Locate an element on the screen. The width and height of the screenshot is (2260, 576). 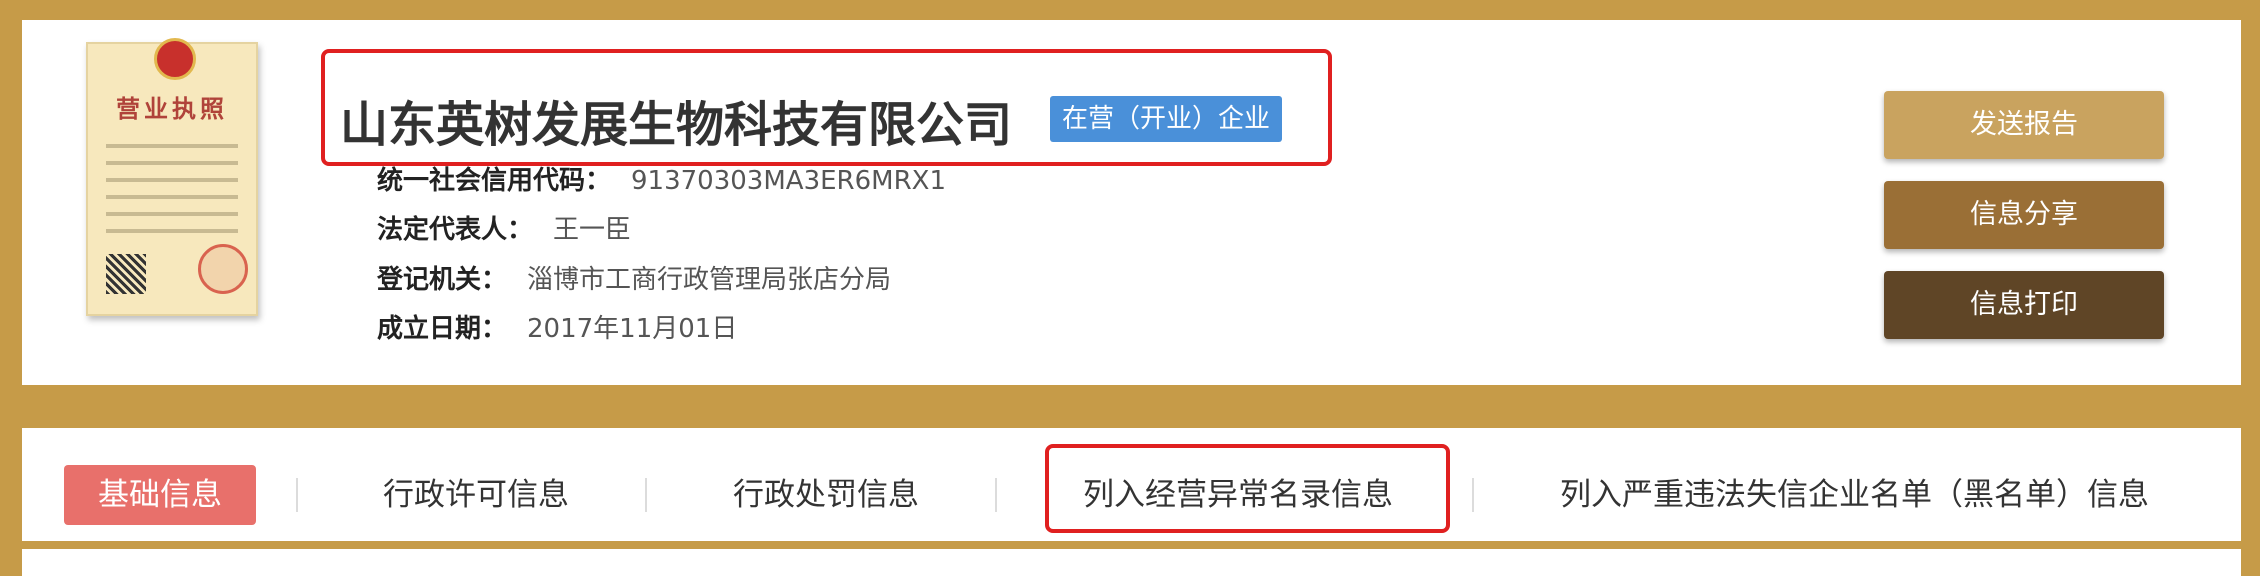
print-info-button: 信息打印 is located at coordinates (2024, 305).